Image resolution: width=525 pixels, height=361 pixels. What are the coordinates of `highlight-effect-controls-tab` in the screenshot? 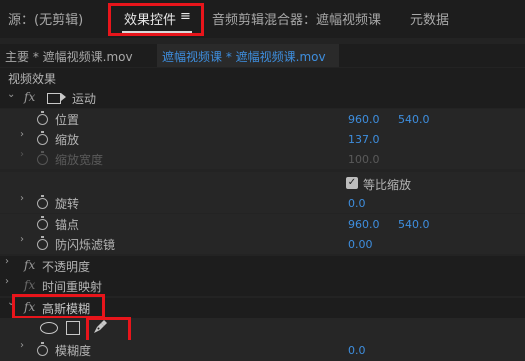 It's located at (156, 19).